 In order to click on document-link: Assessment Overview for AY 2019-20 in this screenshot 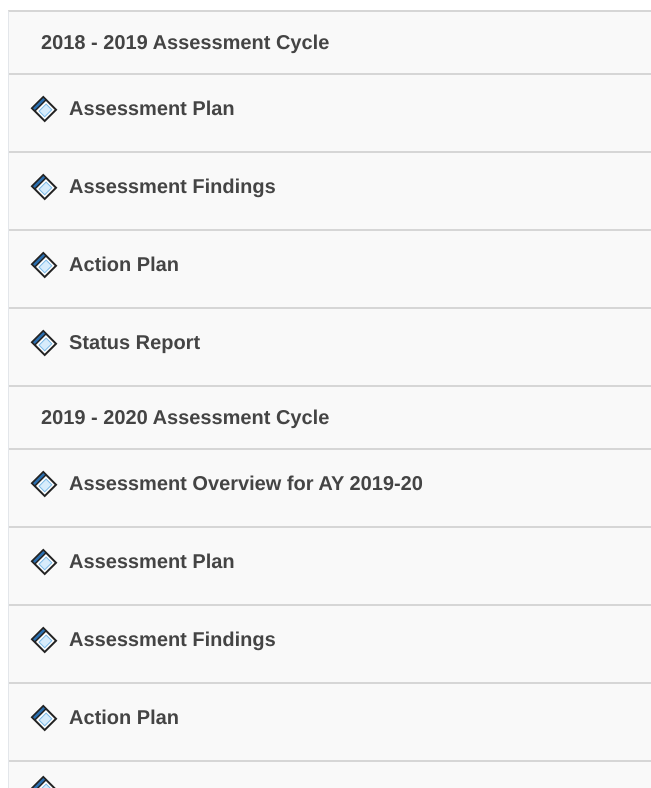, I will do `click(246, 484)`.